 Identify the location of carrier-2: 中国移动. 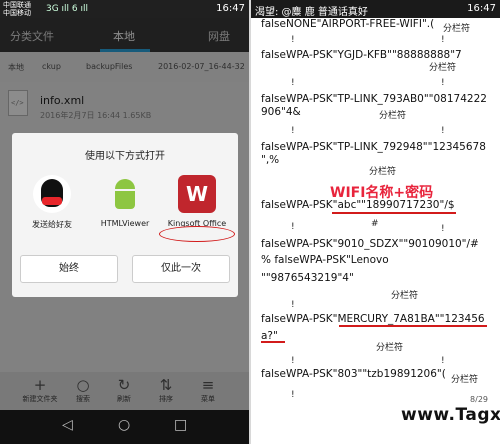
(17, 13).